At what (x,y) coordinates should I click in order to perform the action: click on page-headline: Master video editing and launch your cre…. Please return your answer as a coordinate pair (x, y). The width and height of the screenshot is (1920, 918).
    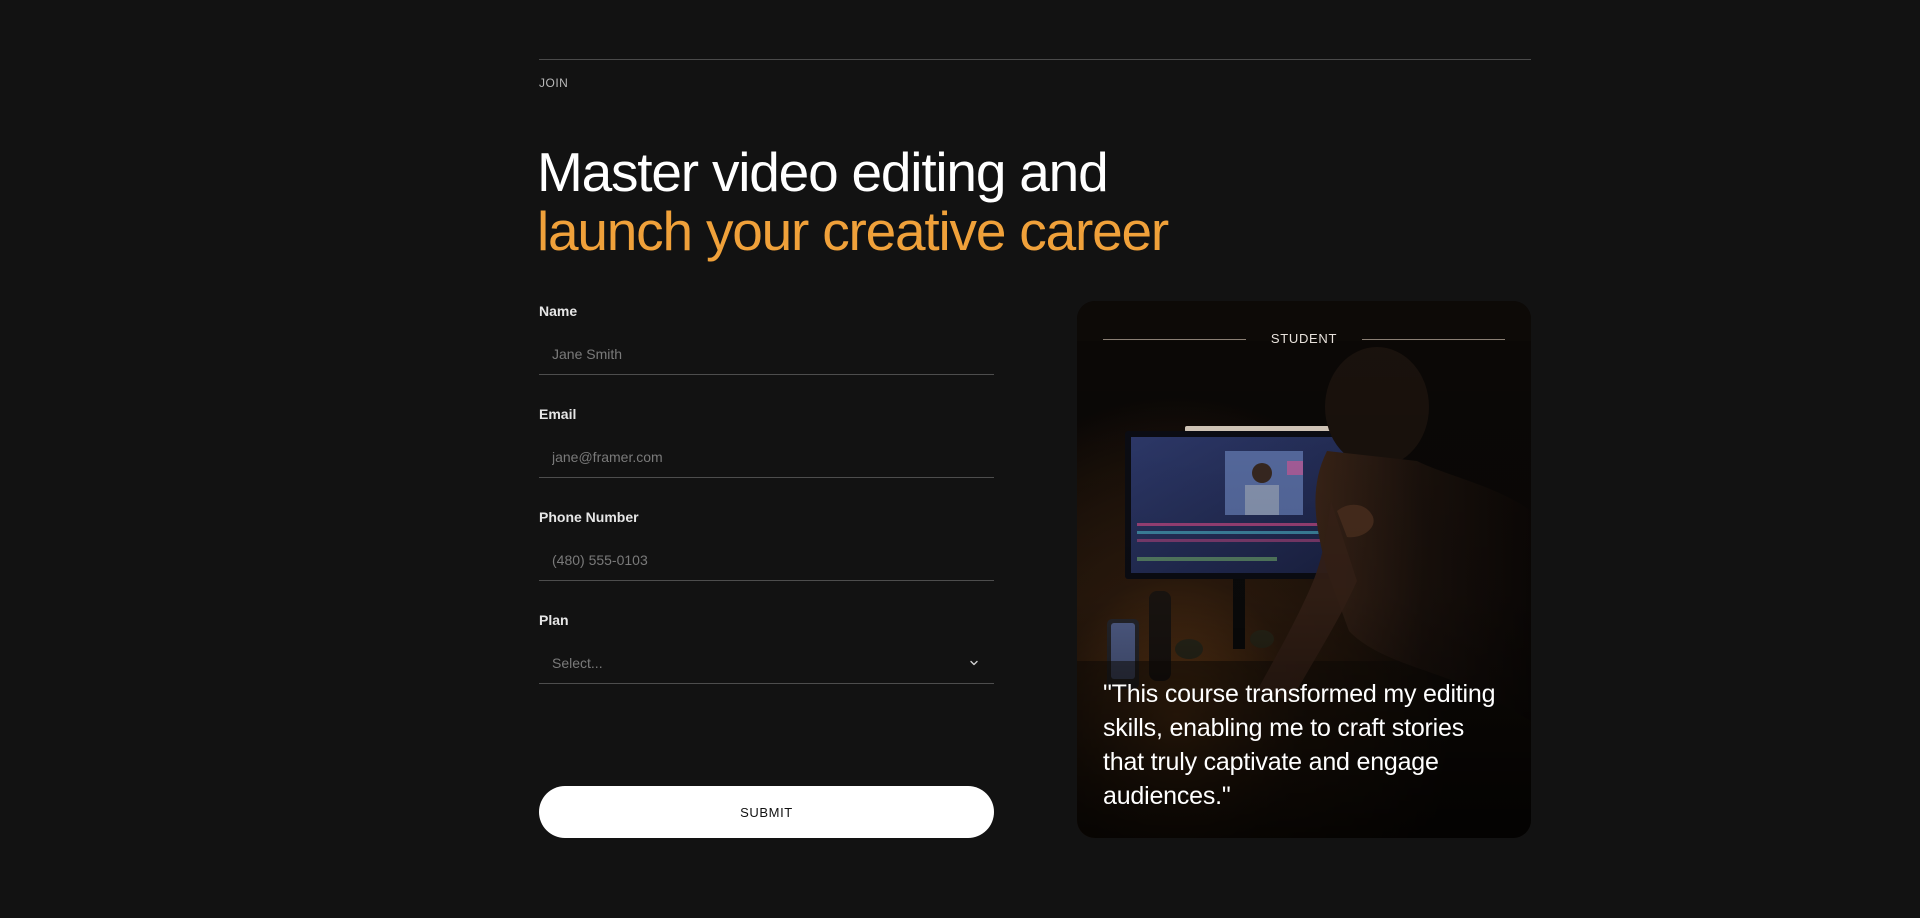
    Looking at the image, I should click on (853, 201).